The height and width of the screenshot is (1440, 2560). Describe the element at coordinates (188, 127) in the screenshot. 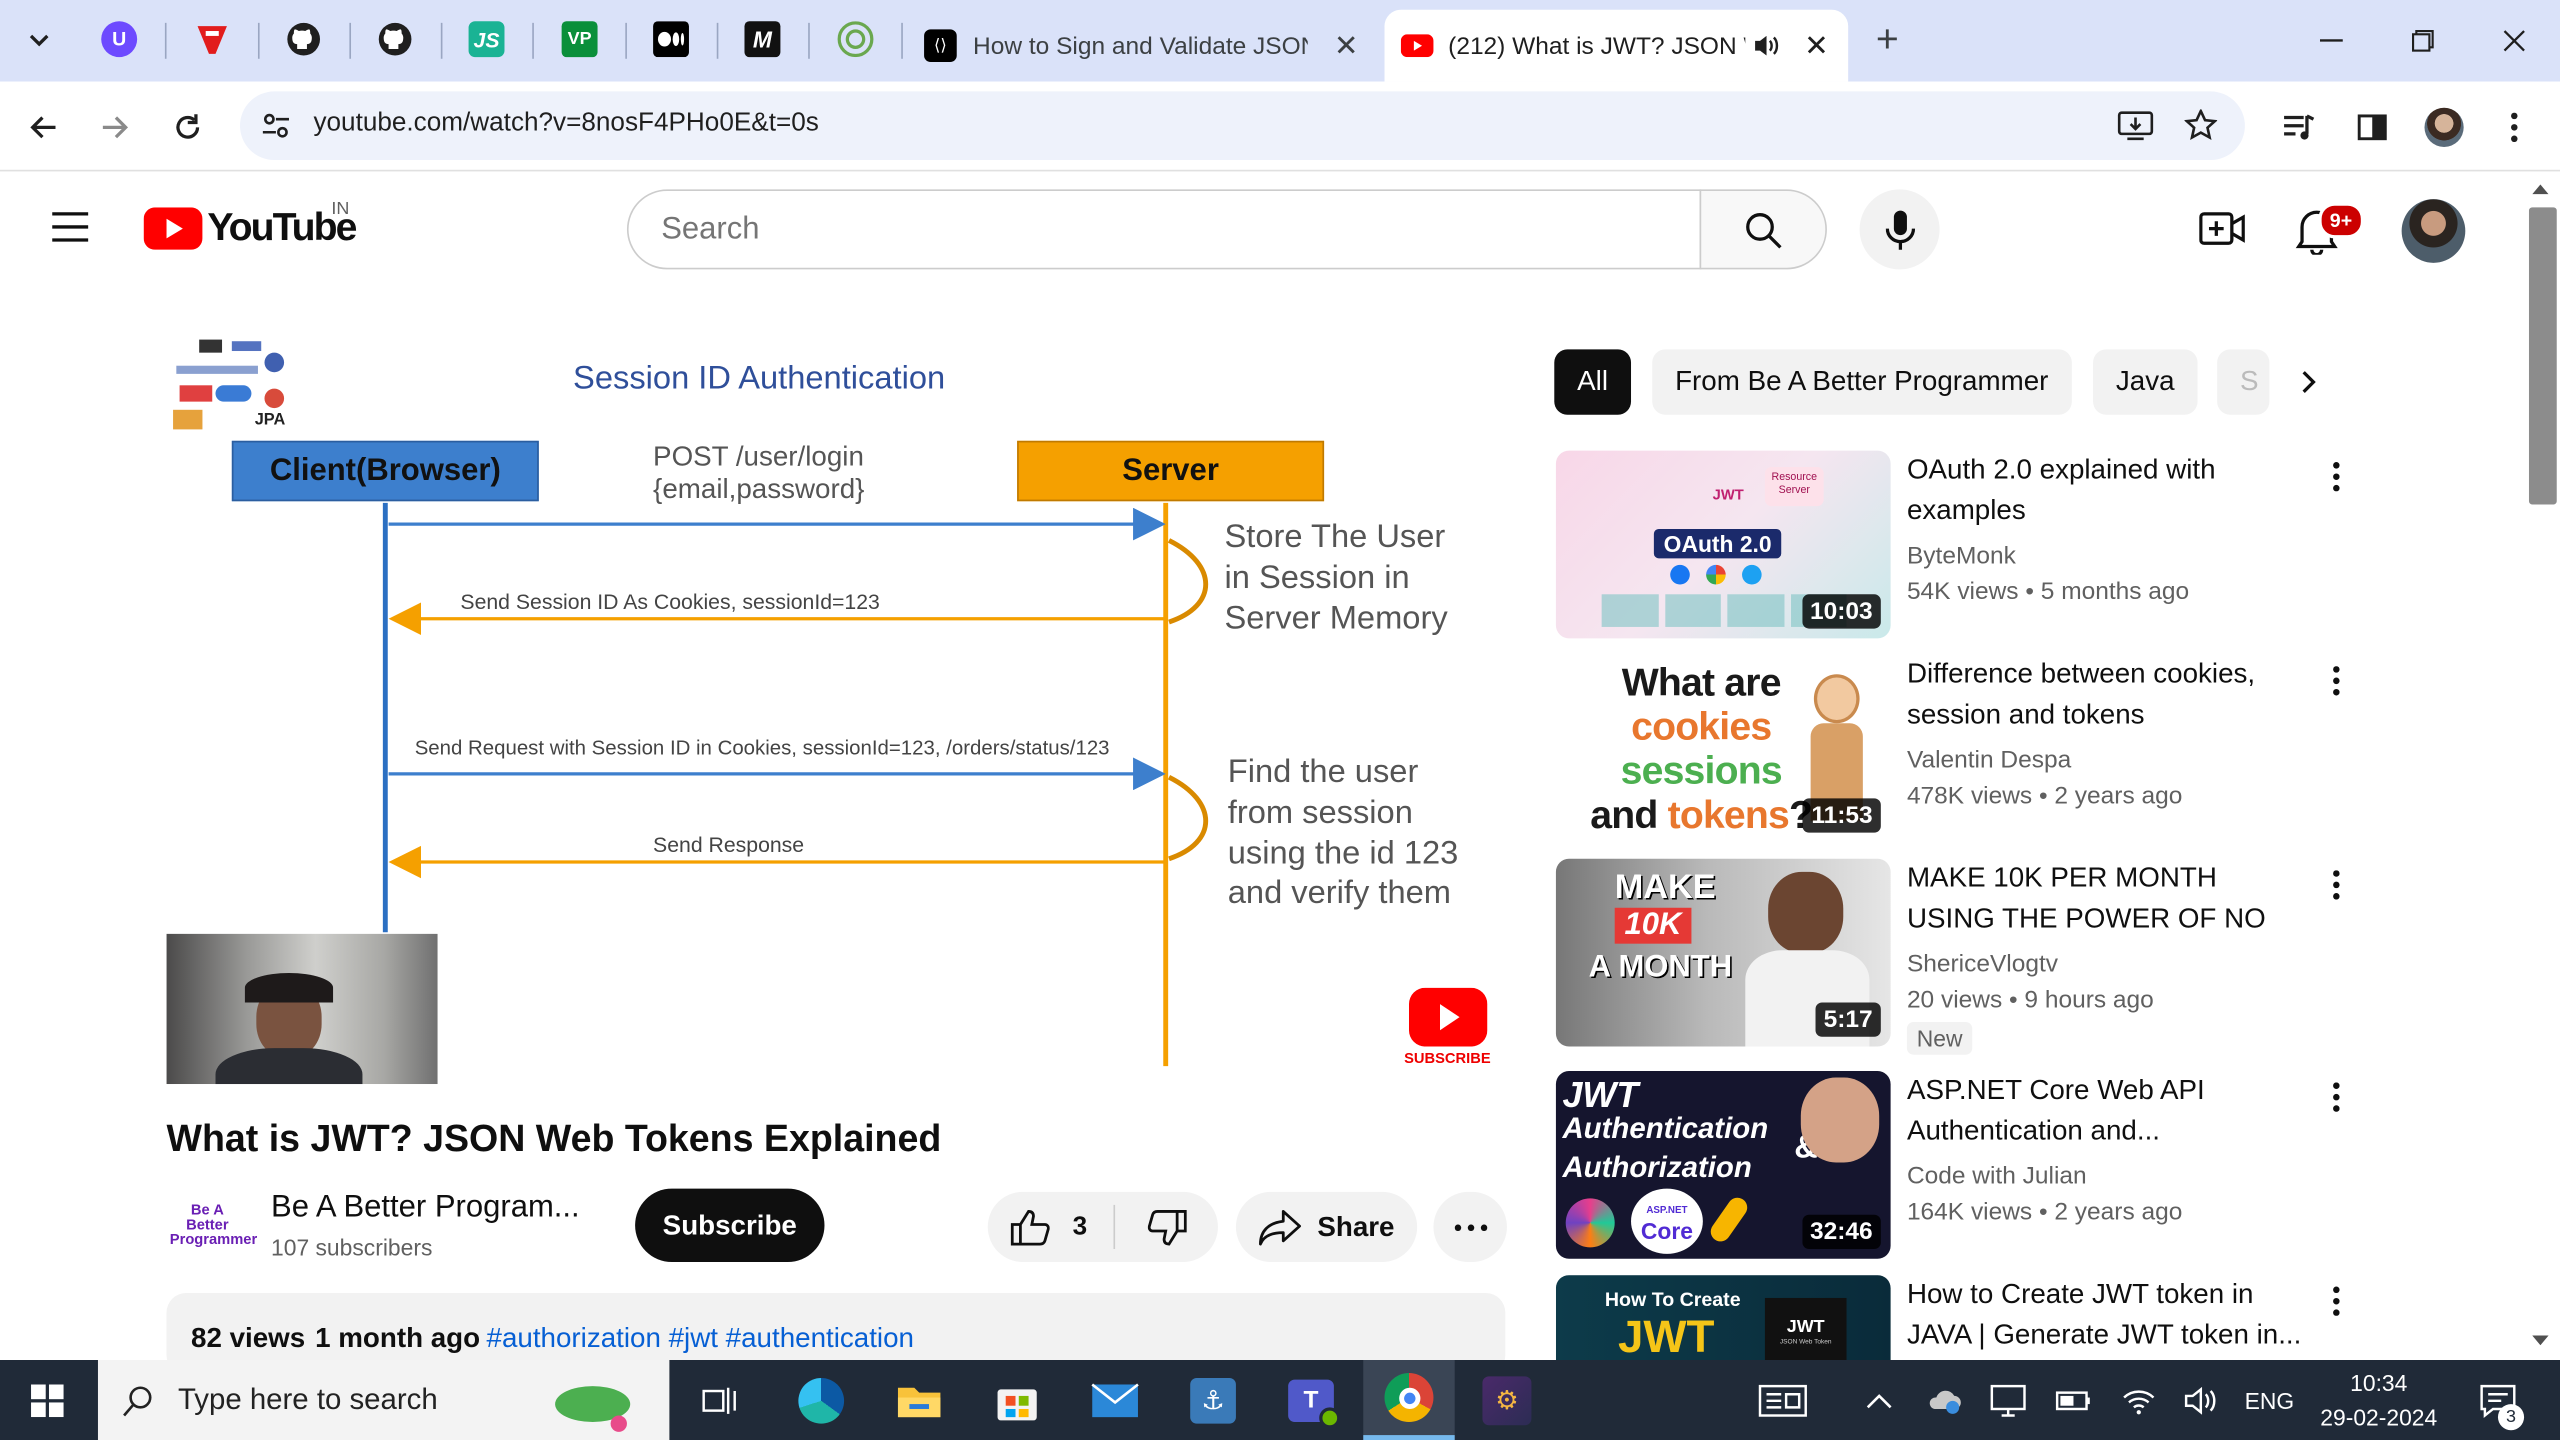

I see `reload-button` at that location.